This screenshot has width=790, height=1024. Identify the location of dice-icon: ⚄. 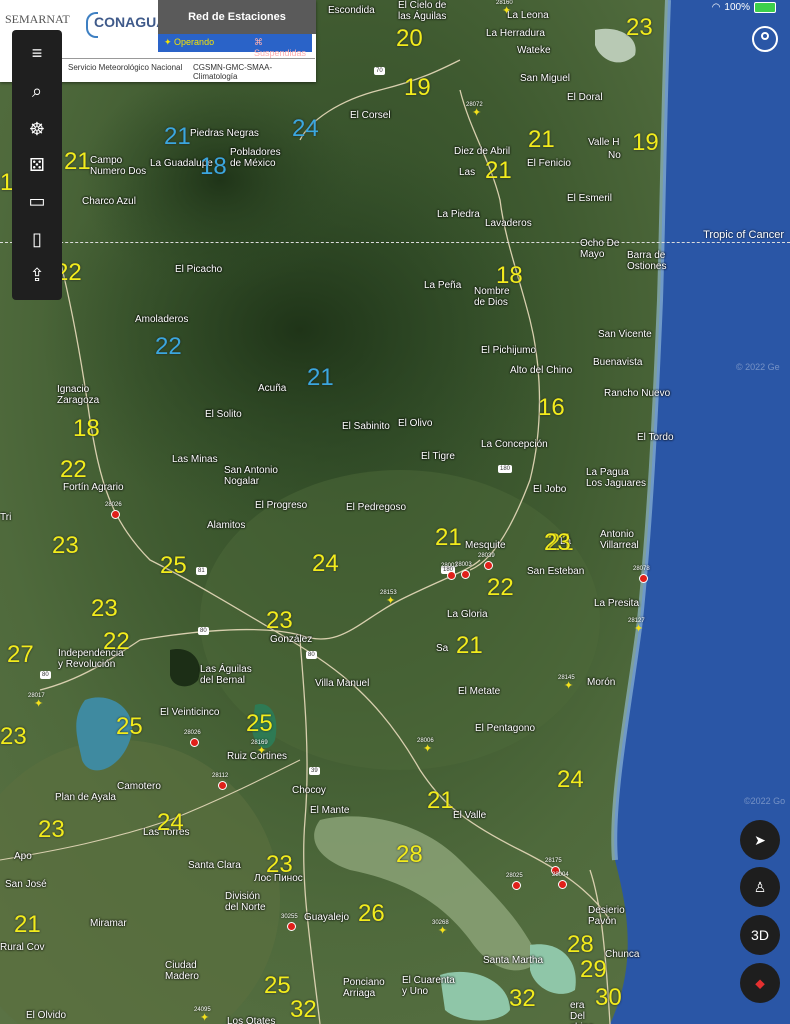
(37, 165).